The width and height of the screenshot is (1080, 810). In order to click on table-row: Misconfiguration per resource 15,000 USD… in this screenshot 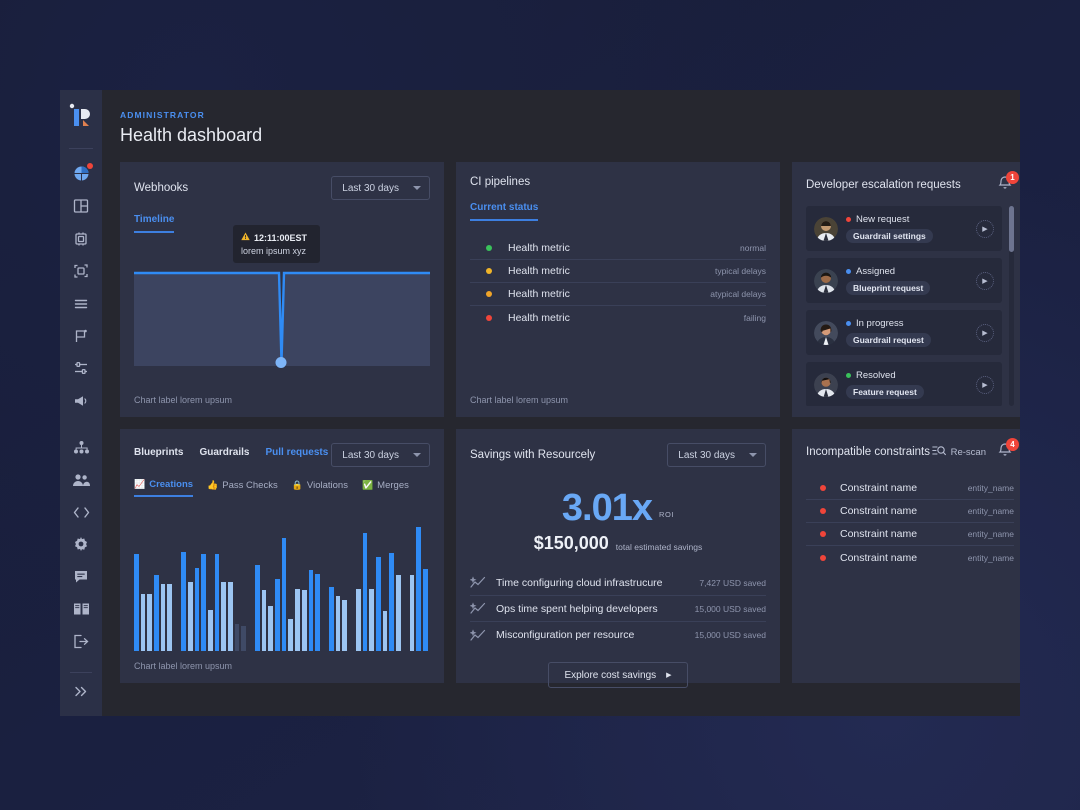, I will do `click(618, 635)`.